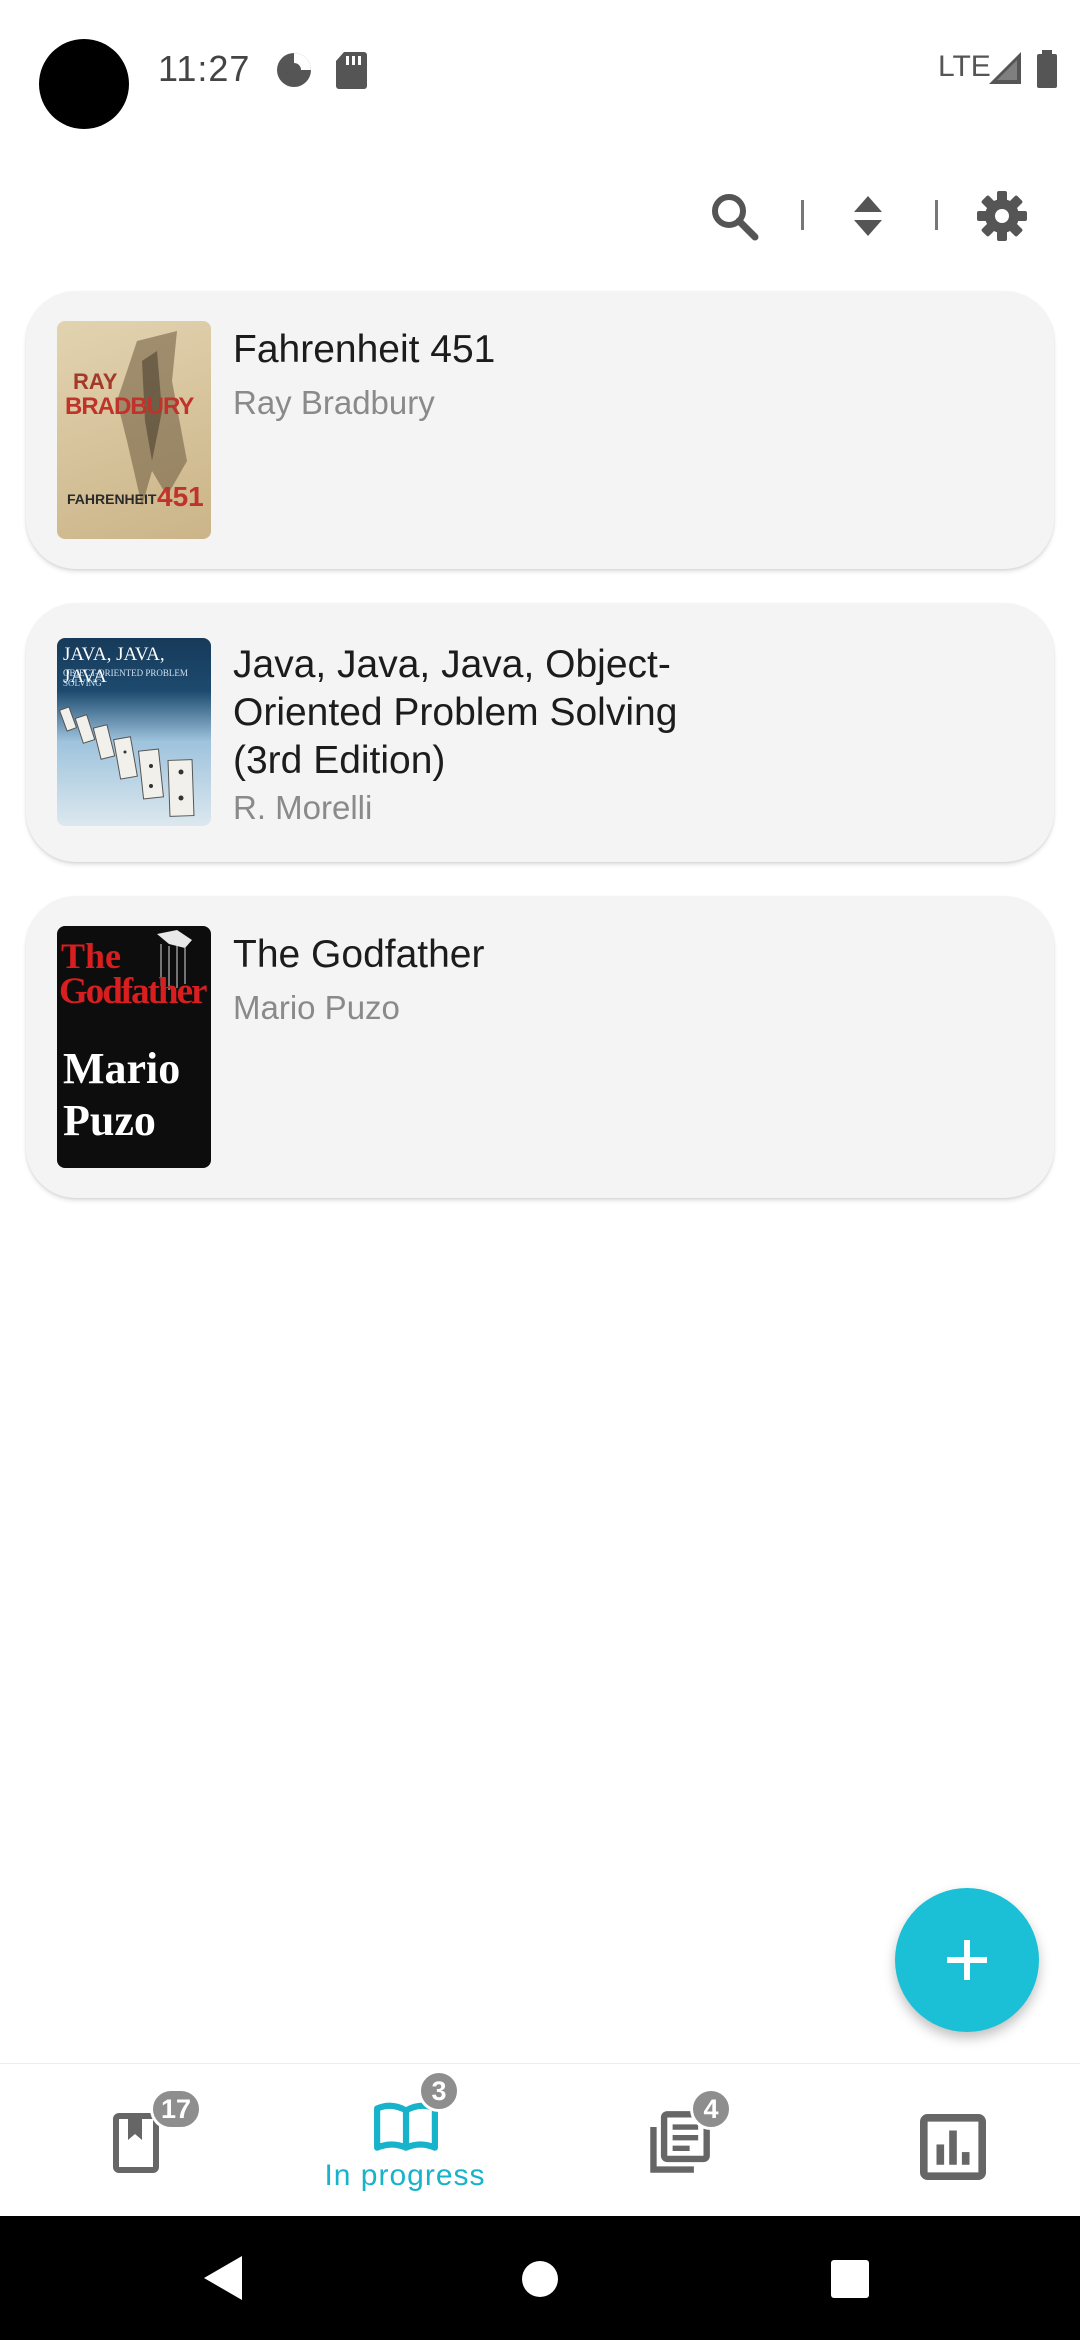 The width and height of the screenshot is (1080, 2340). I want to click on search-button, so click(734, 216).